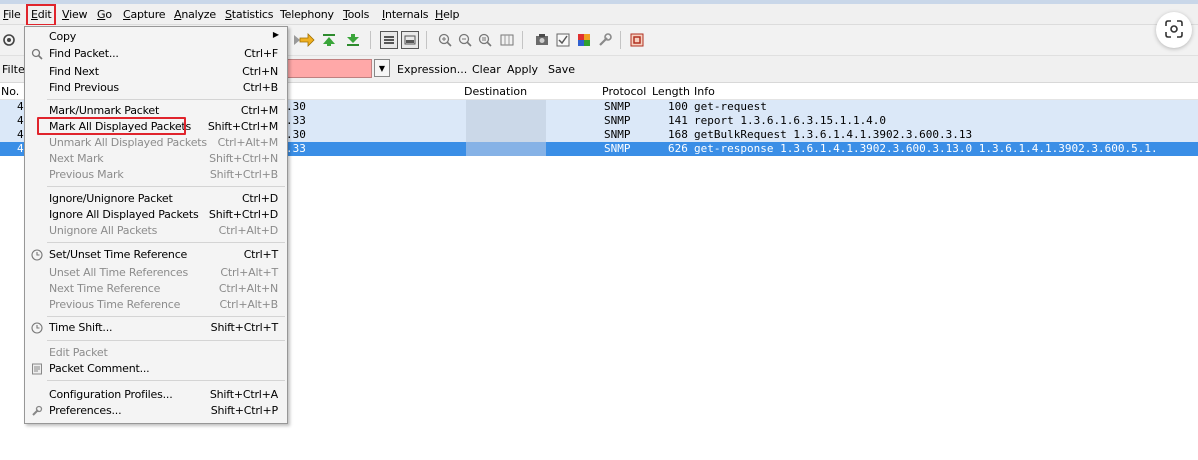 The height and width of the screenshot is (460, 1198). What do you see at coordinates (36, 254) in the screenshot?
I see `clock-icon` at bounding box center [36, 254].